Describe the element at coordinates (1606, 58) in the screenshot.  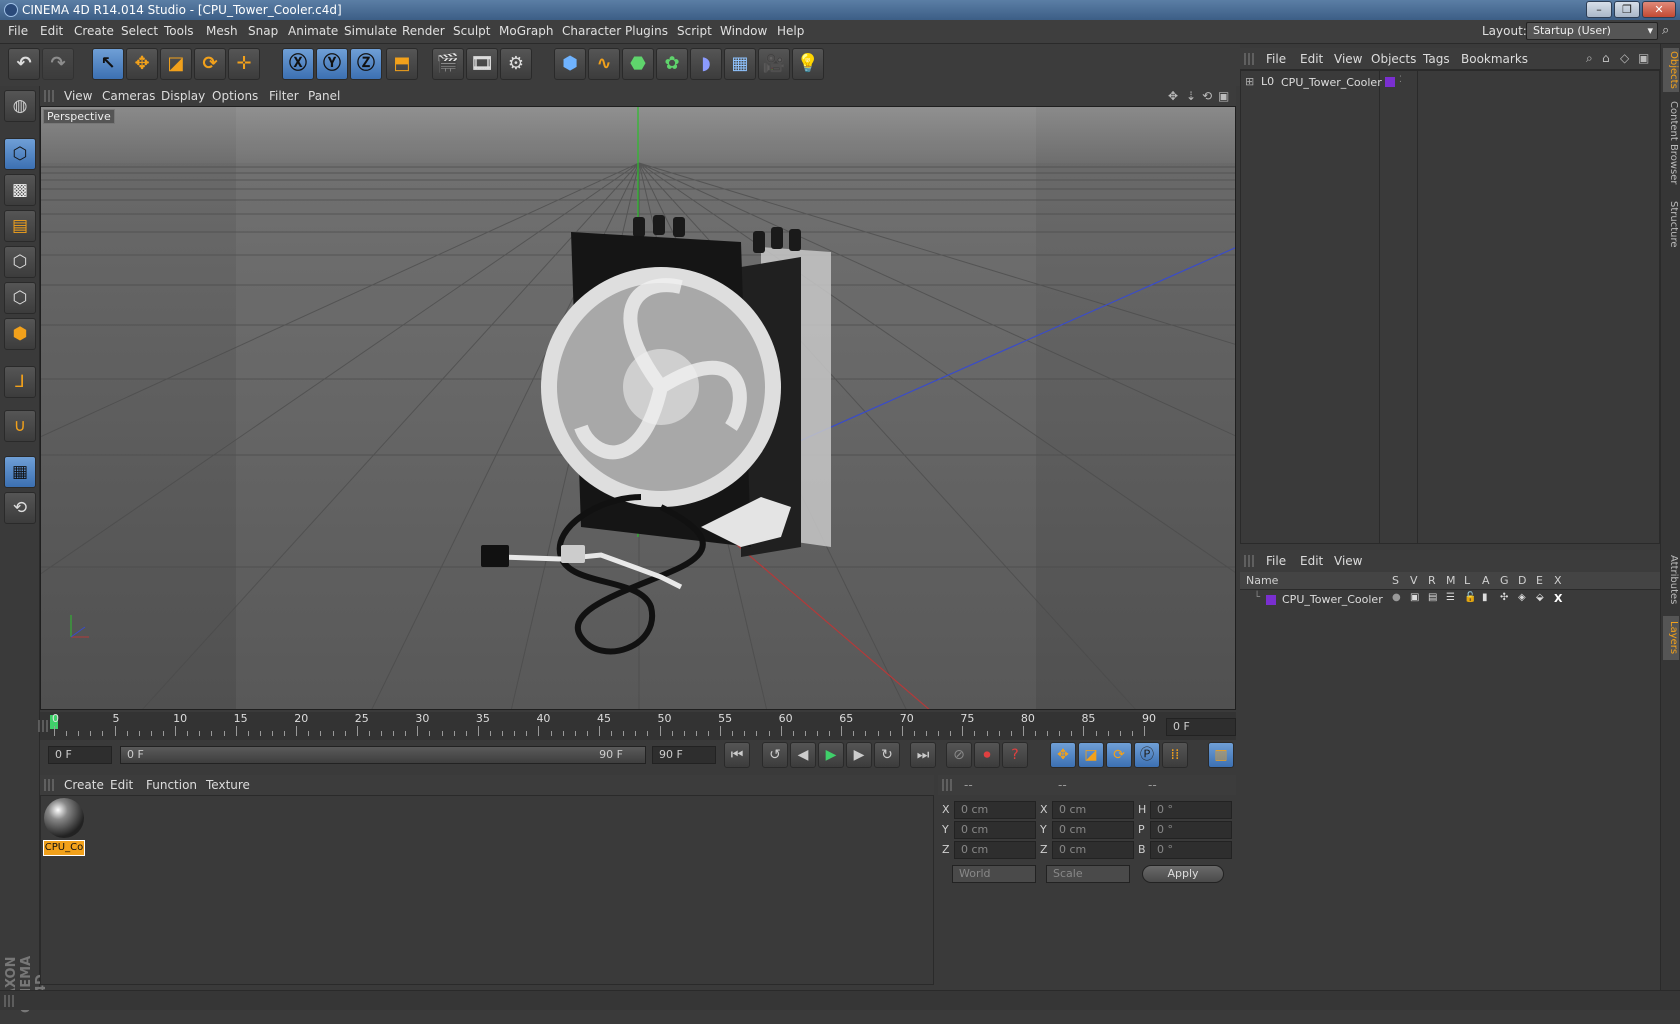
I see `home-icon: ⌂` at that location.